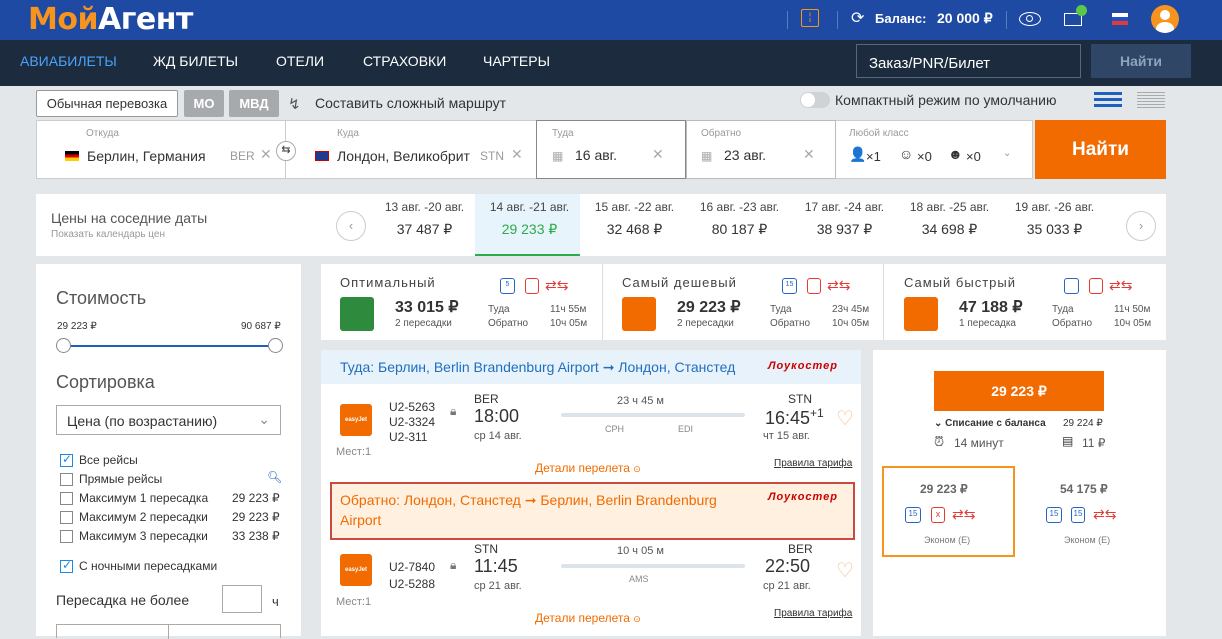  Describe the element at coordinates (351, 226) in the screenshot. I see `prev-dates-icon: ‹` at that location.